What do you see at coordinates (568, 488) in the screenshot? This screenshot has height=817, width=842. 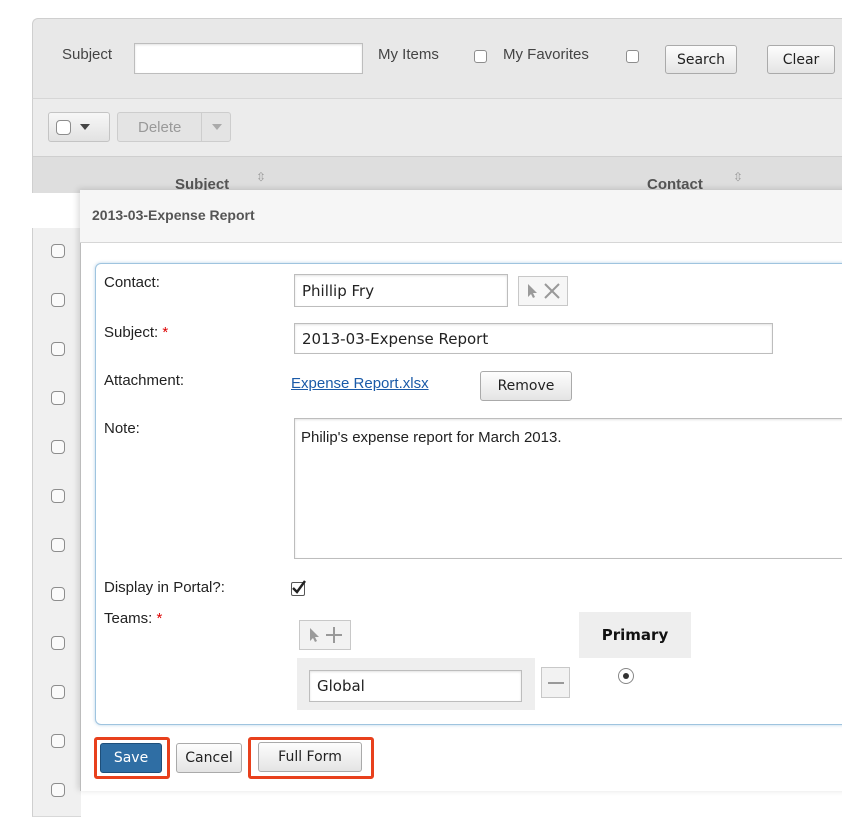 I see `note-textarea: Philip's expense report for March 2013.` at bounding box center [568, 488].